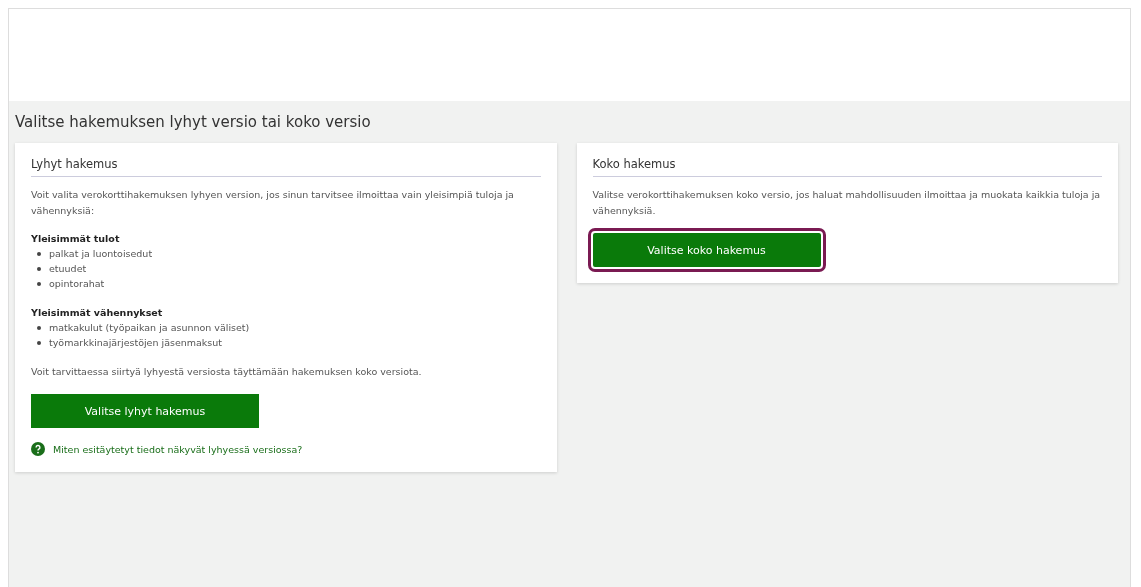 The width and height of the screenshot is (1141, 587). I want to click on card-title: Lyhyt hakemus, so click(286, 167).